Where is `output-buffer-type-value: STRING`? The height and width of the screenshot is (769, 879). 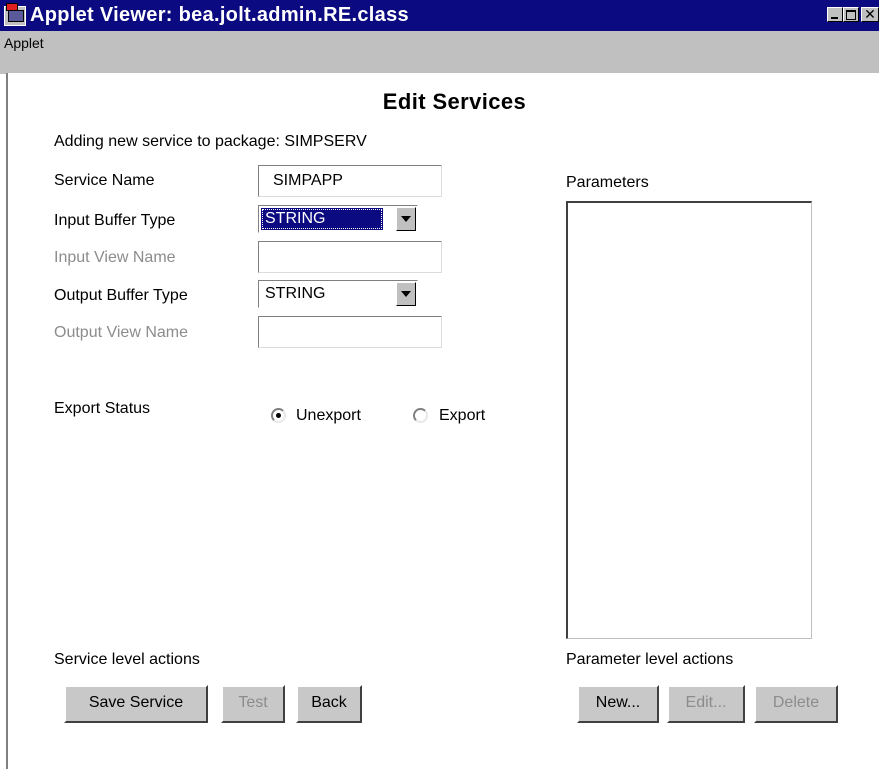
output-buffer-type-value: STRING is located at coordinates (295, 293).